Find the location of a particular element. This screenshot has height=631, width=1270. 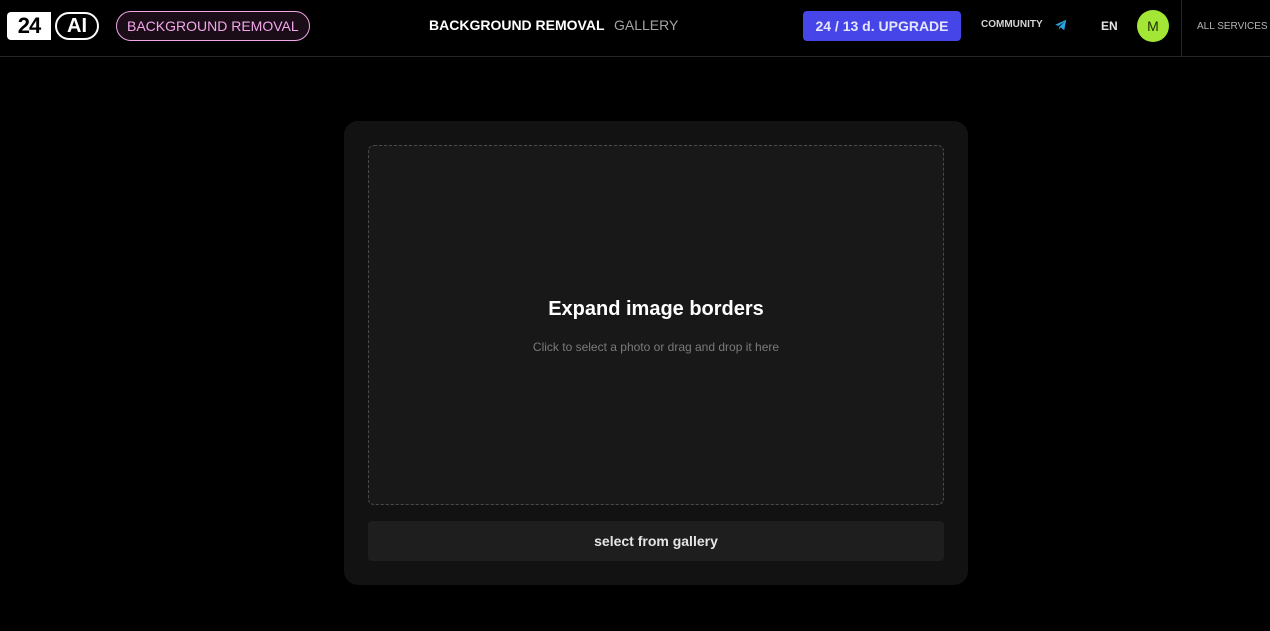

dropzone-title: Expand image borders is located at coordinates (656, 309).